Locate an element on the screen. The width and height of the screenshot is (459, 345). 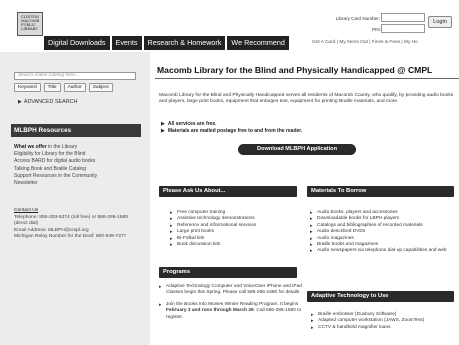
resource-link-bard: Access BARD for digital audio books is located at coordinates (76, 161).